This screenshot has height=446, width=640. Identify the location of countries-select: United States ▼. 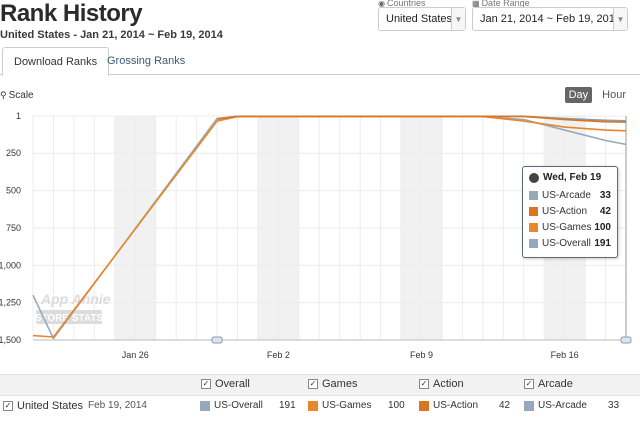
(422, 19).